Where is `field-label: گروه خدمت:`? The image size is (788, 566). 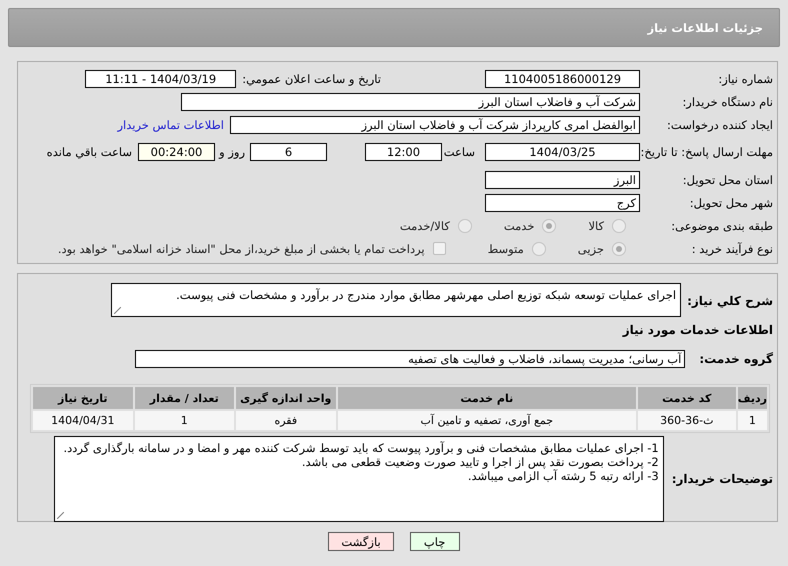
field-label: گروه خدمت: is located at coordinates (736, 358).